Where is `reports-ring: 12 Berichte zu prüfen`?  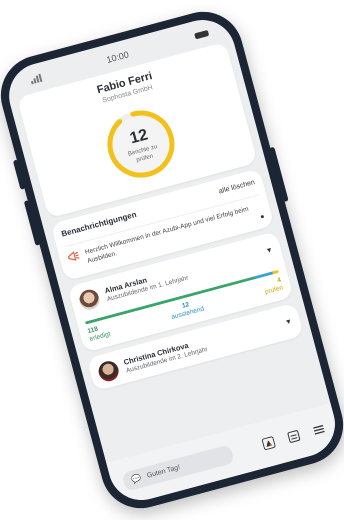 reports-ring: 12 Berichte zu prüfen is located at coordinates (140, 144).